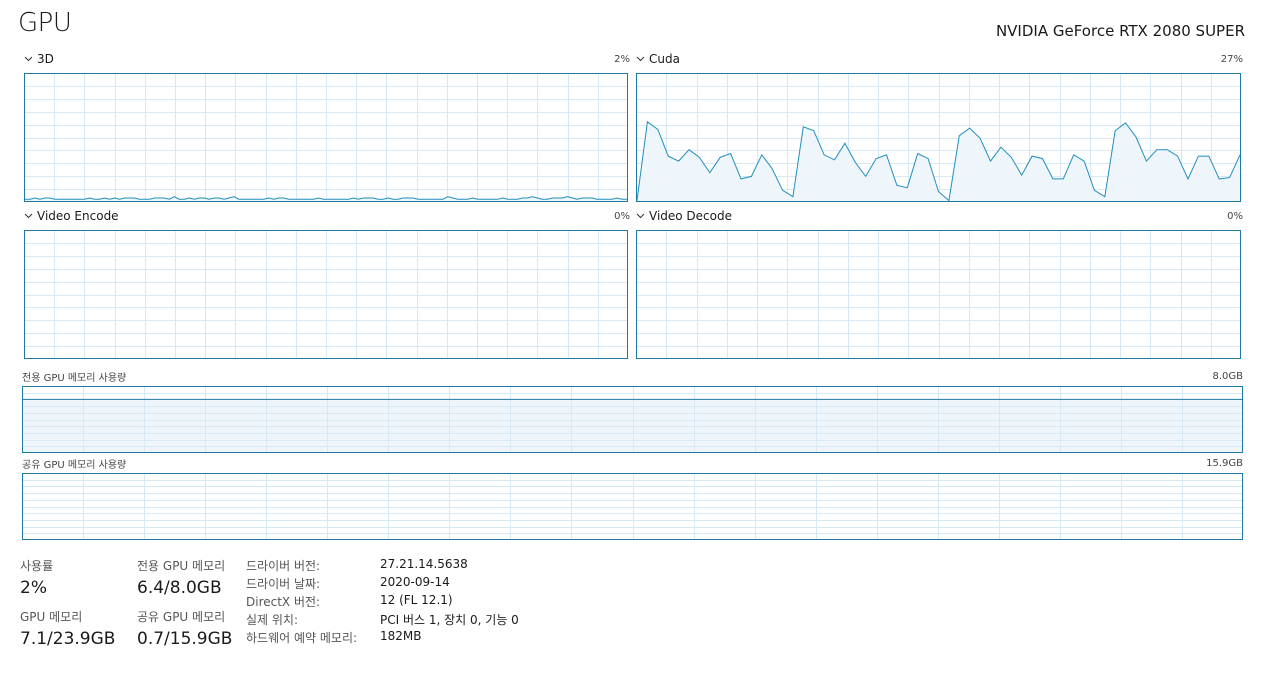 The width and height of the screenshot is (1263, 682). Describe the element at coordinates (1120, 31) in the screenshot. I see `device-name: NVIDIA GeForce RTX 2080 SUPER` at that location.